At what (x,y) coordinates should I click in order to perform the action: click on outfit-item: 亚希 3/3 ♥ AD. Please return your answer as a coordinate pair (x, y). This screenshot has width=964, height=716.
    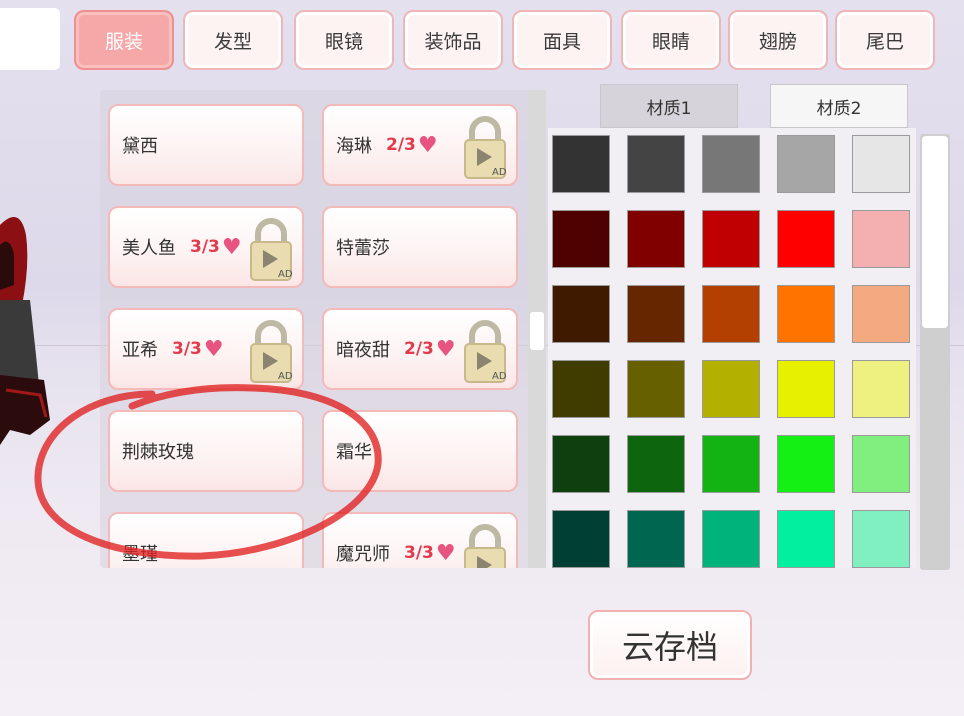
    Looking at the image, I should click on (206, 349).